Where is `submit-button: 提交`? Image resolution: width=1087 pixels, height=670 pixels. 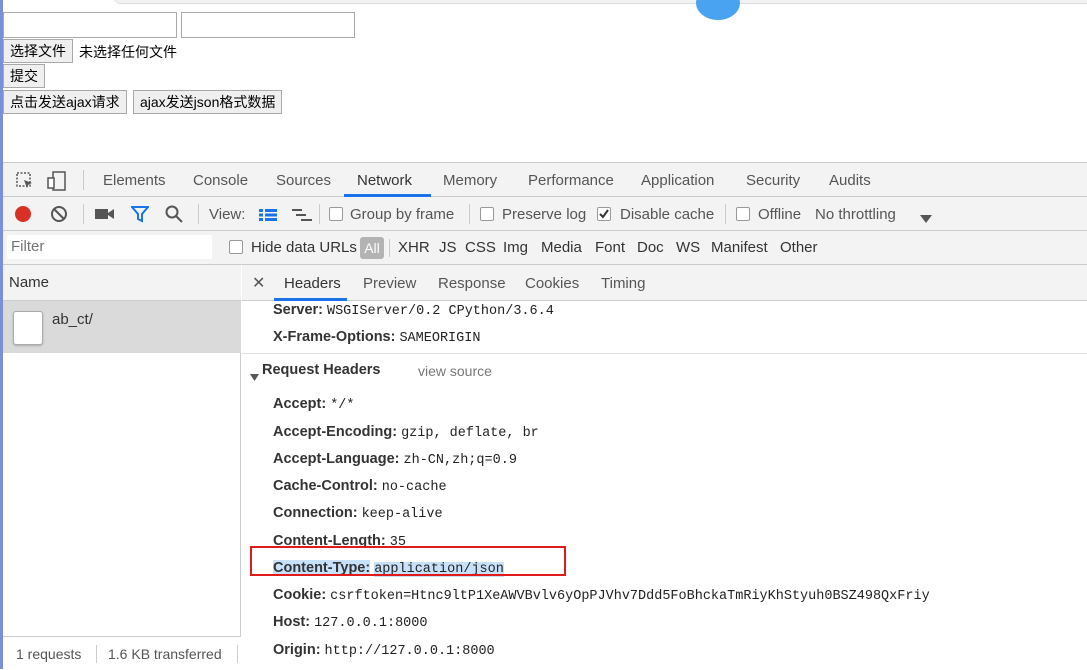 submit-button: 提交 is located at coordinates (24, 76).